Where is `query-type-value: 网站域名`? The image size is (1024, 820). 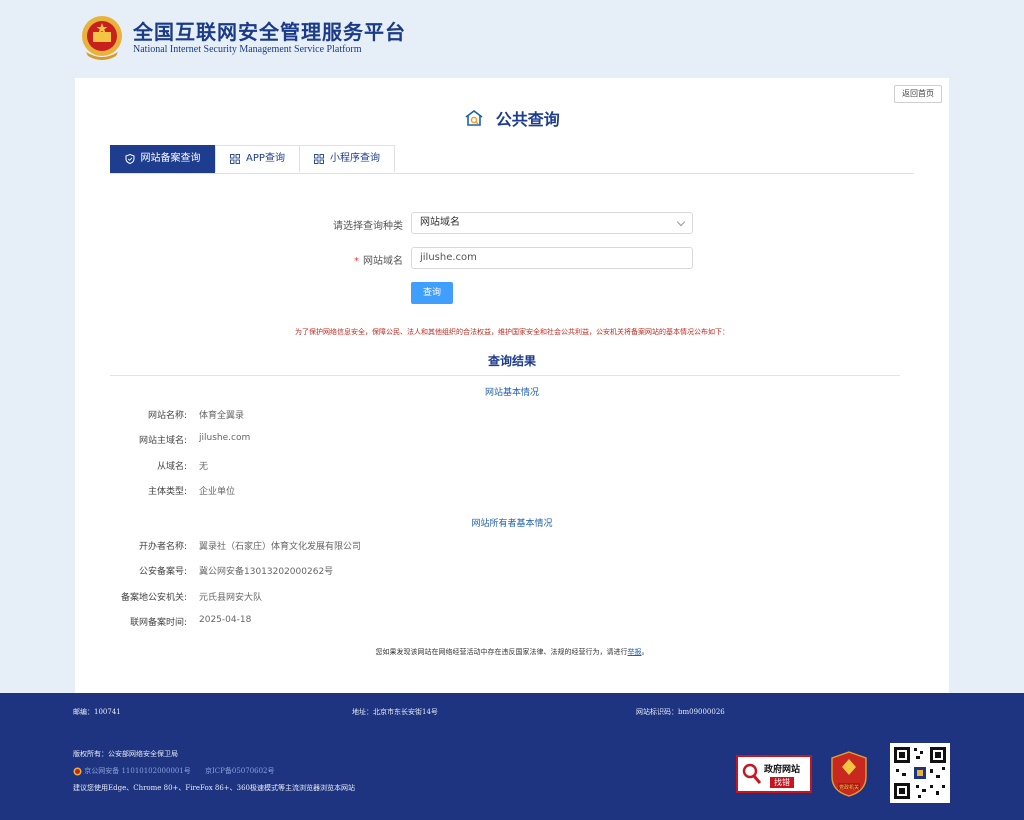
query-type-value: 网站域名 is located at coordinates (440, 222).